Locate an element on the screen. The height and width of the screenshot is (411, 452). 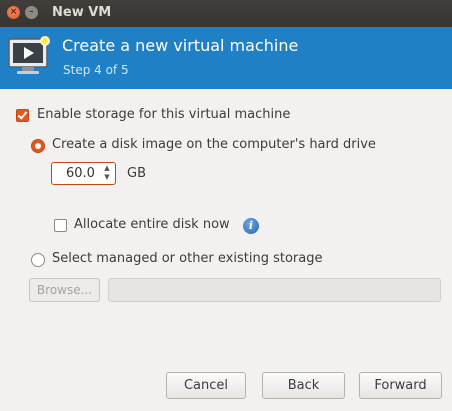
info-icon: i is located at coordinates (251, 226).